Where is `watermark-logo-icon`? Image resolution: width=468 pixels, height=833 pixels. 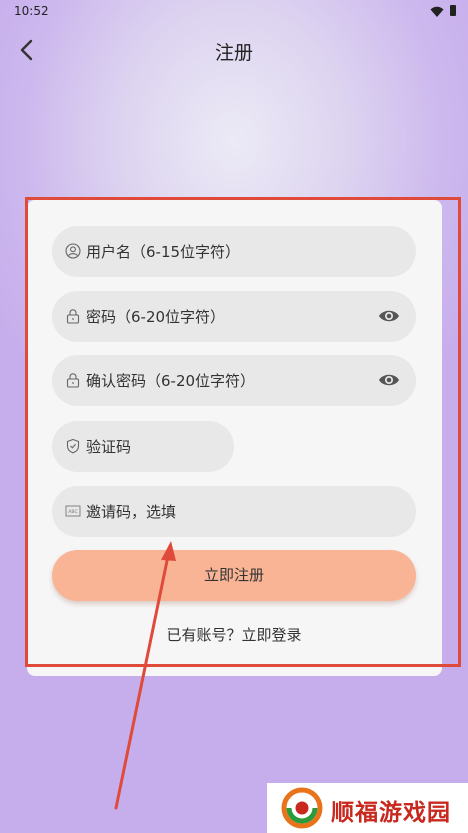
watermark-logo-icon is located at coordinates (302, 808).